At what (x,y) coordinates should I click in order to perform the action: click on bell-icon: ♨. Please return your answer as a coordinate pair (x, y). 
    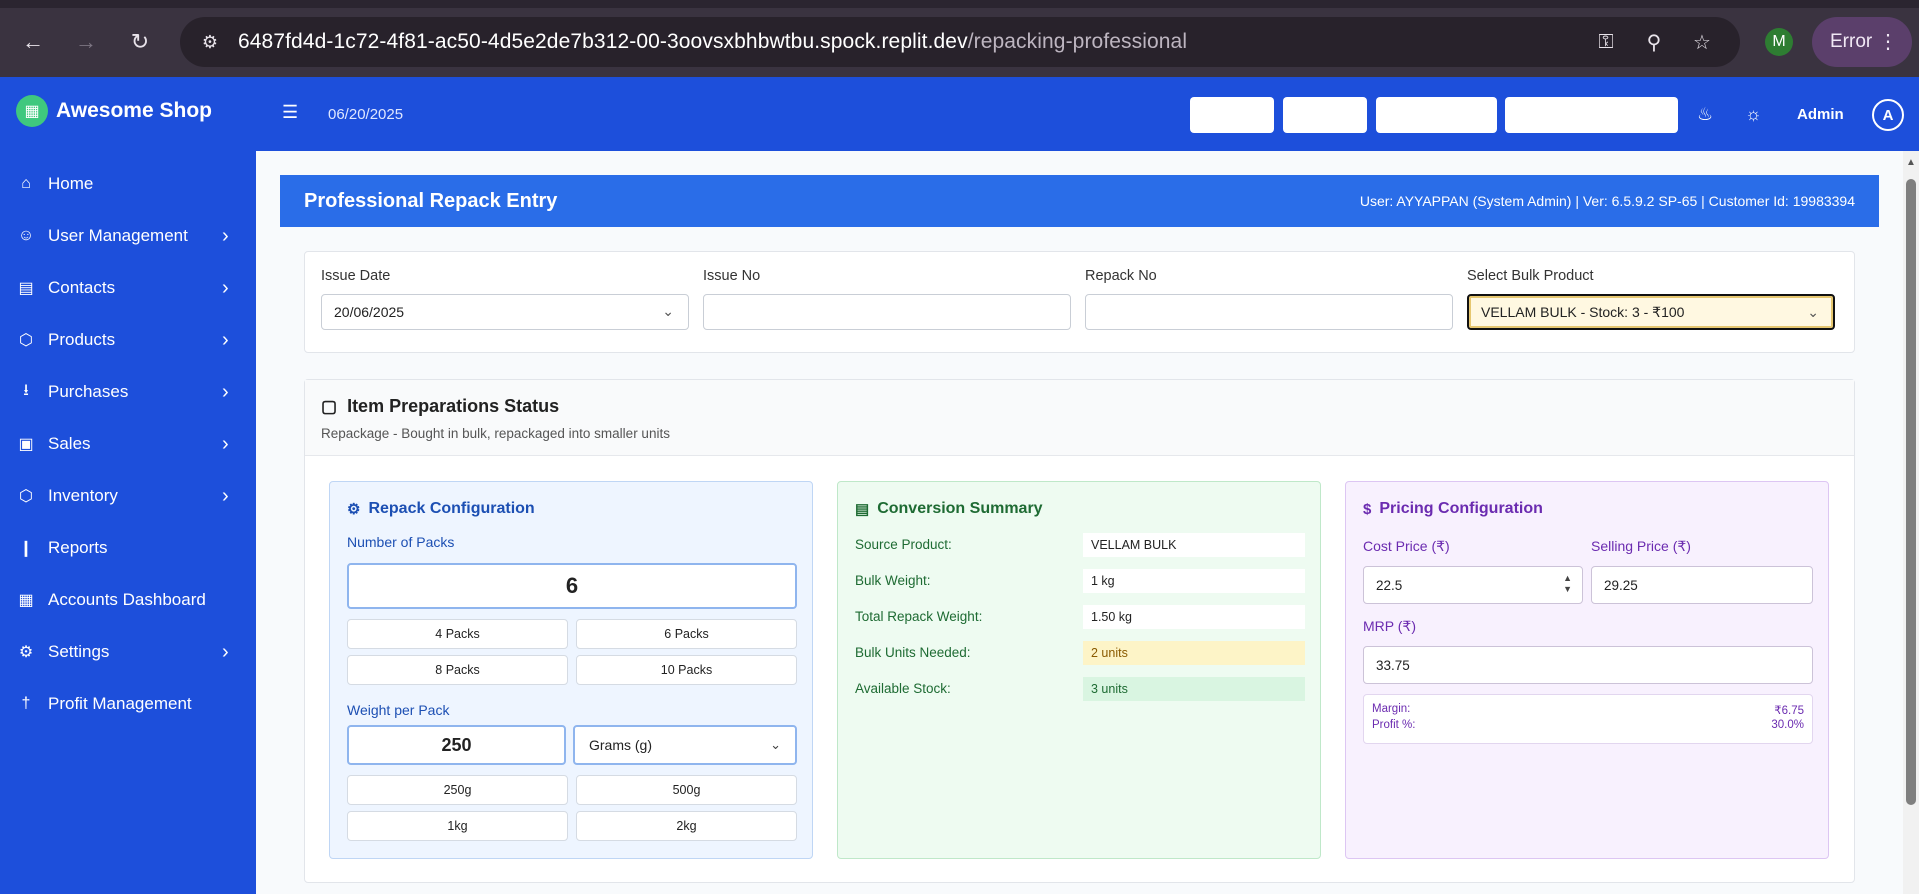
    Looking at the image, I should click on (1705, 114).